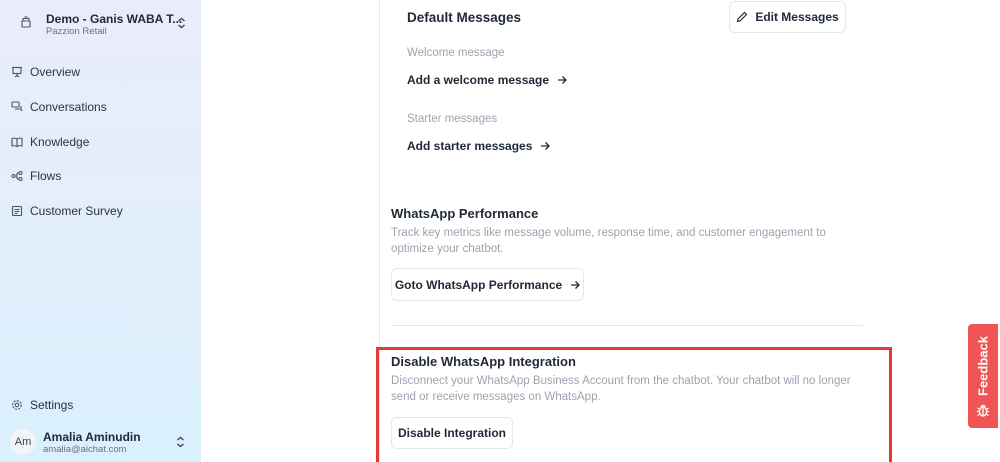 The width and height of the screenshot is (1000, 462). Describe the element at coordinates (17, 211) in the screenshot. I see `survey-icon` at that location.